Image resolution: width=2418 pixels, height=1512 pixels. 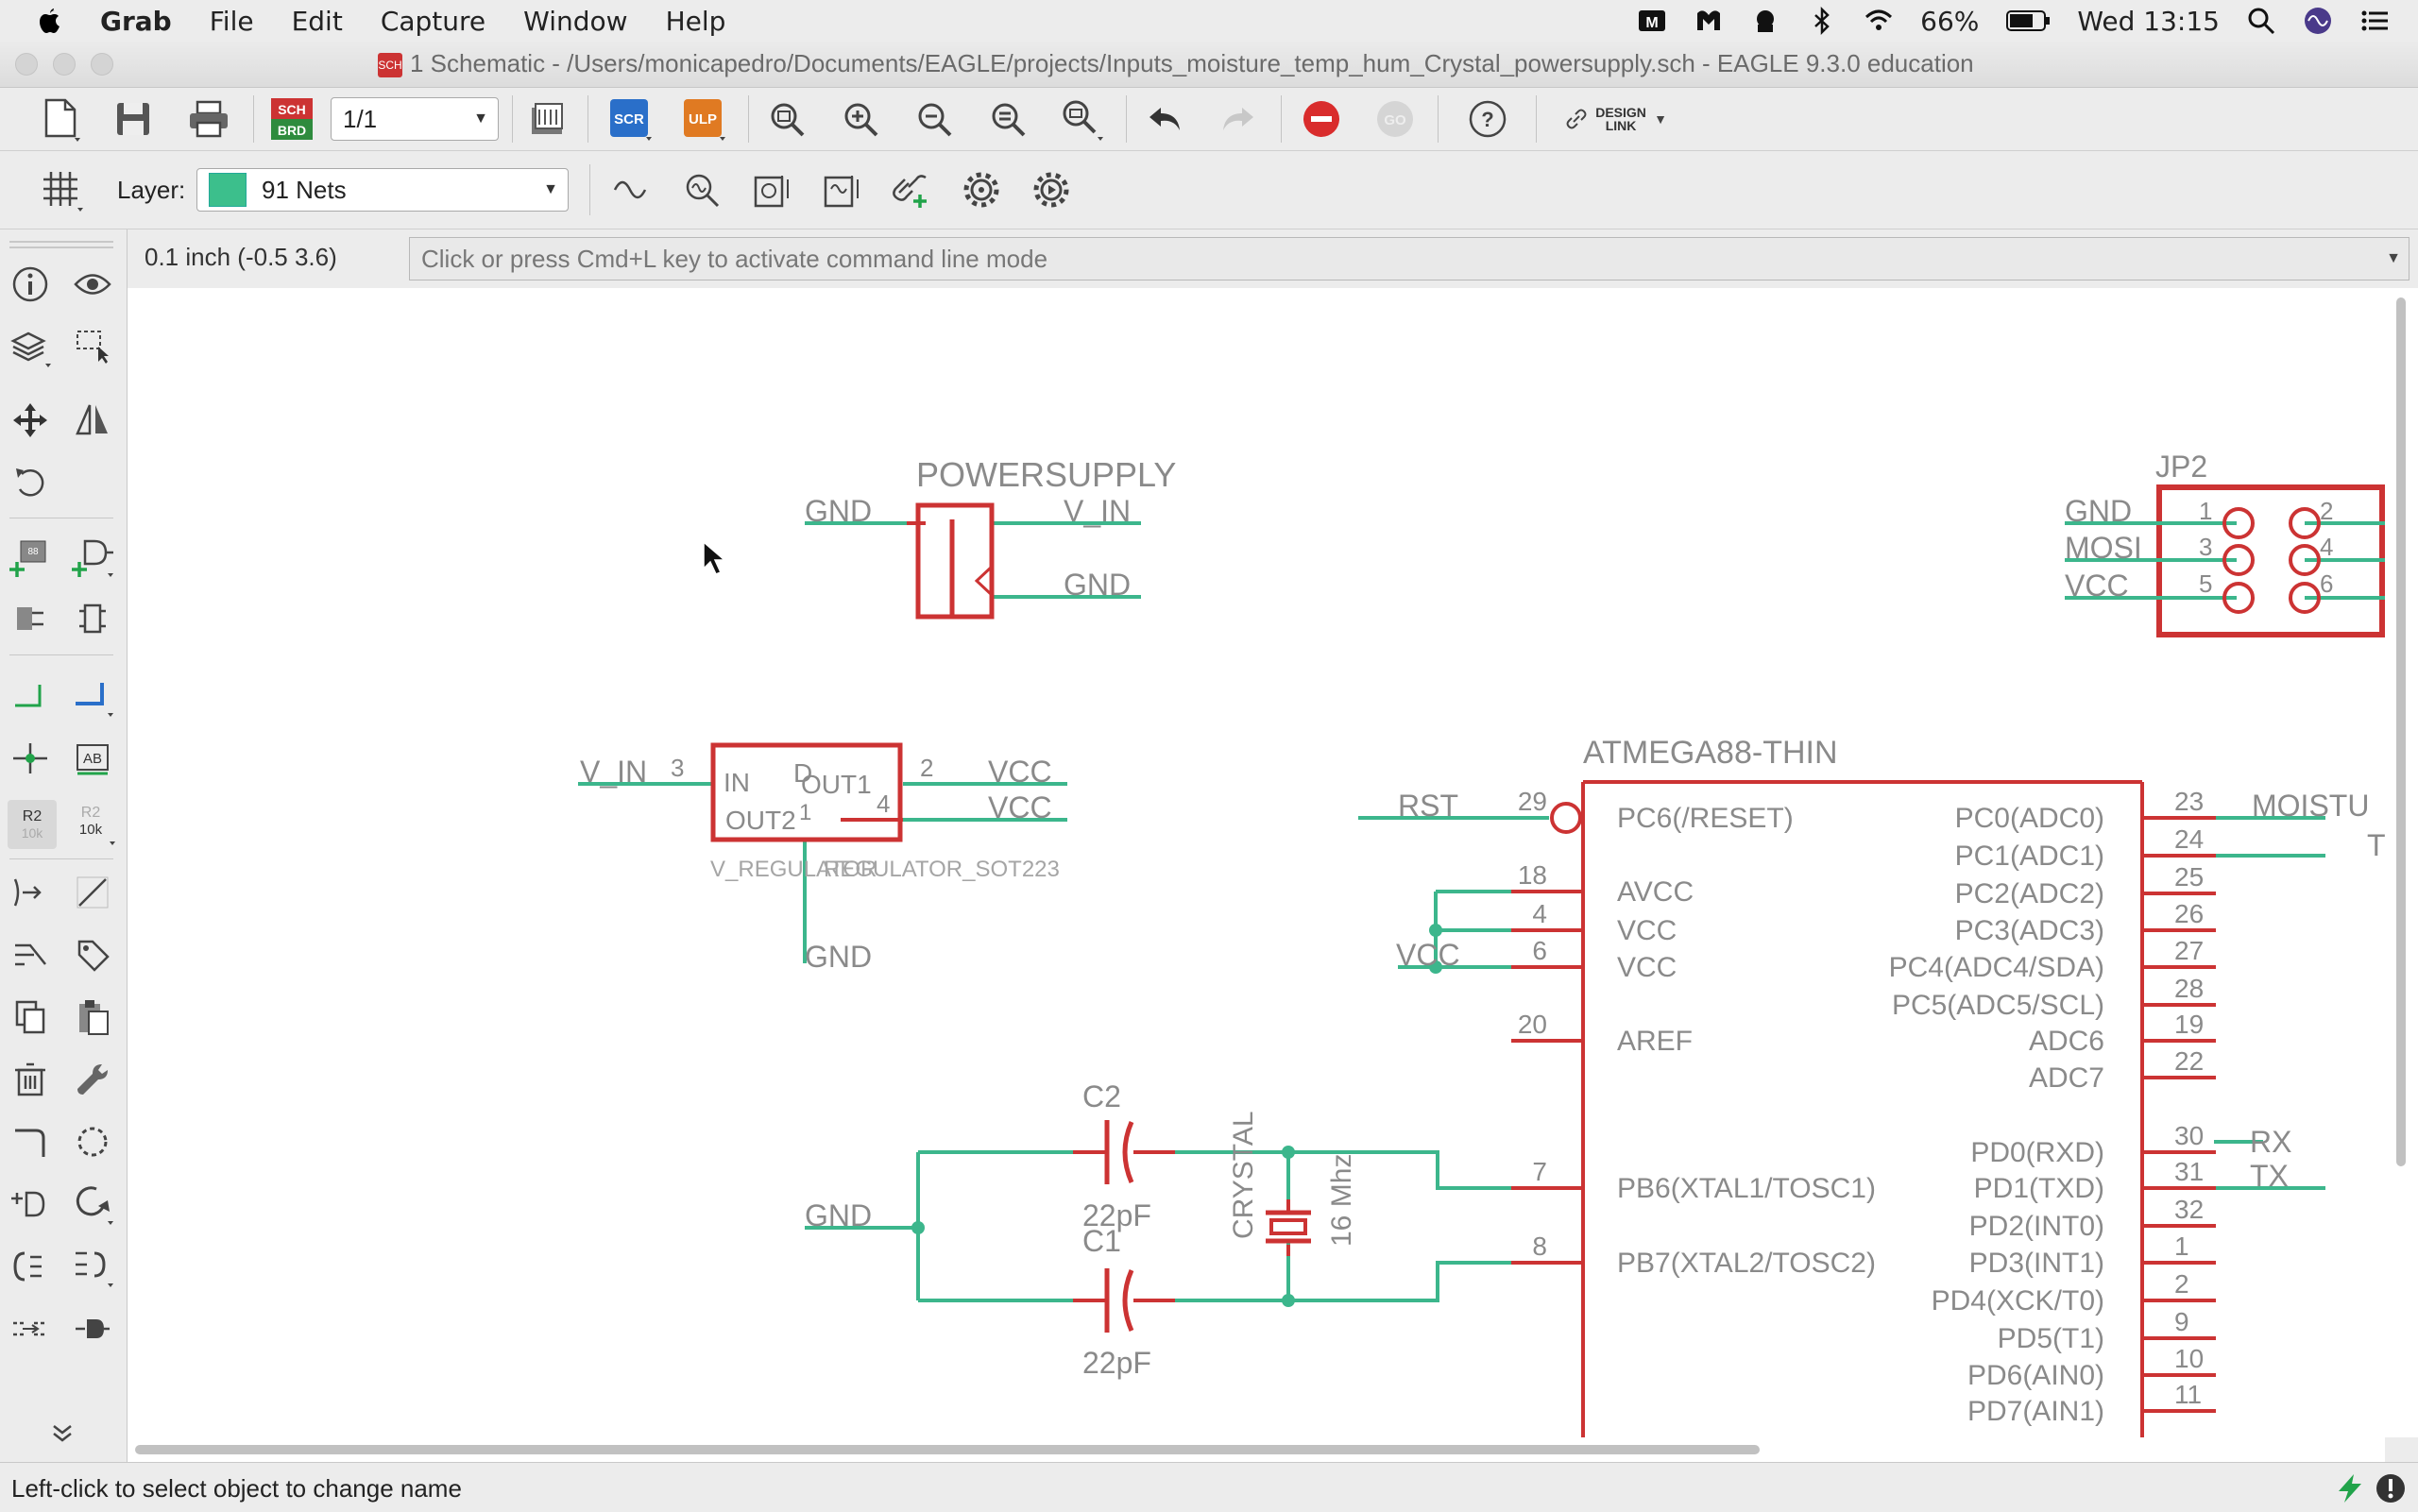 I want to click on junction-tool, so click(x=30, y=758).